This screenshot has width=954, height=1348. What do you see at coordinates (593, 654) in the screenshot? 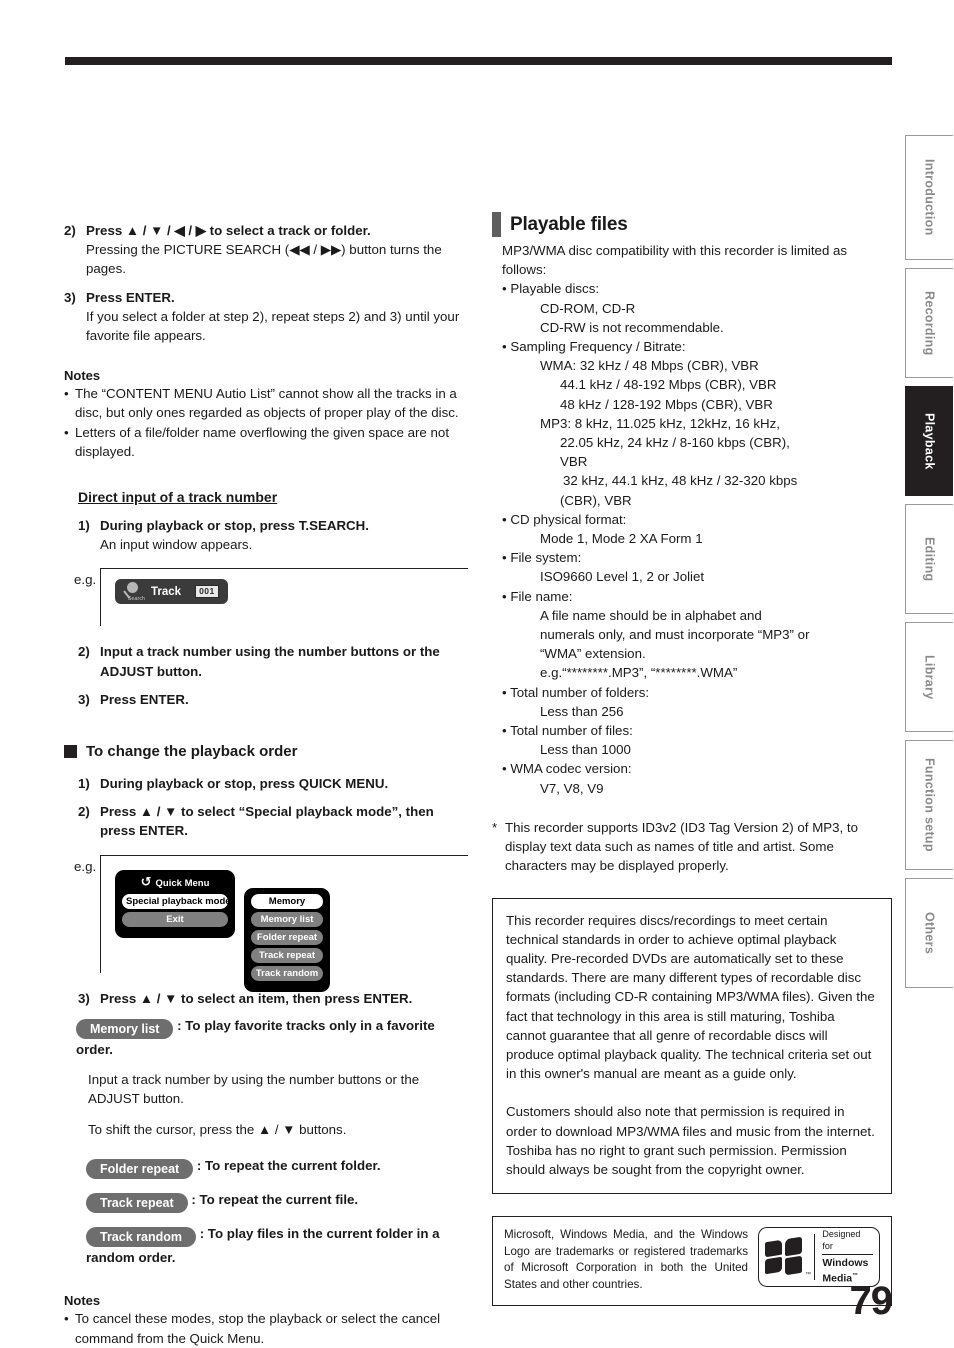
I see `spec-line: “WMA” extension.` at bounding box center [593, 654].